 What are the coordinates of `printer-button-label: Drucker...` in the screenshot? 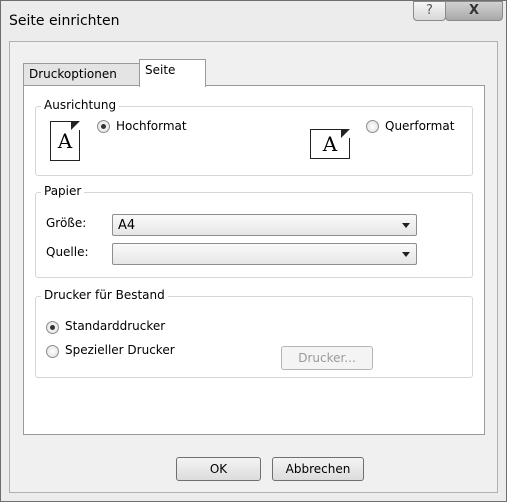 It's located at (327, 358).